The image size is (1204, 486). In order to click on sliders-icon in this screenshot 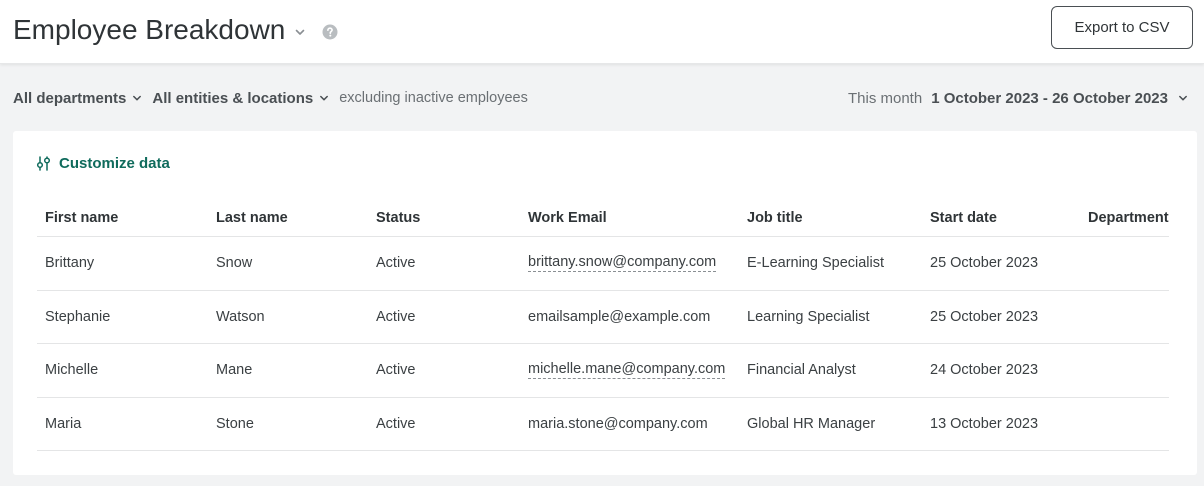, I will do `click(43, 163)`.